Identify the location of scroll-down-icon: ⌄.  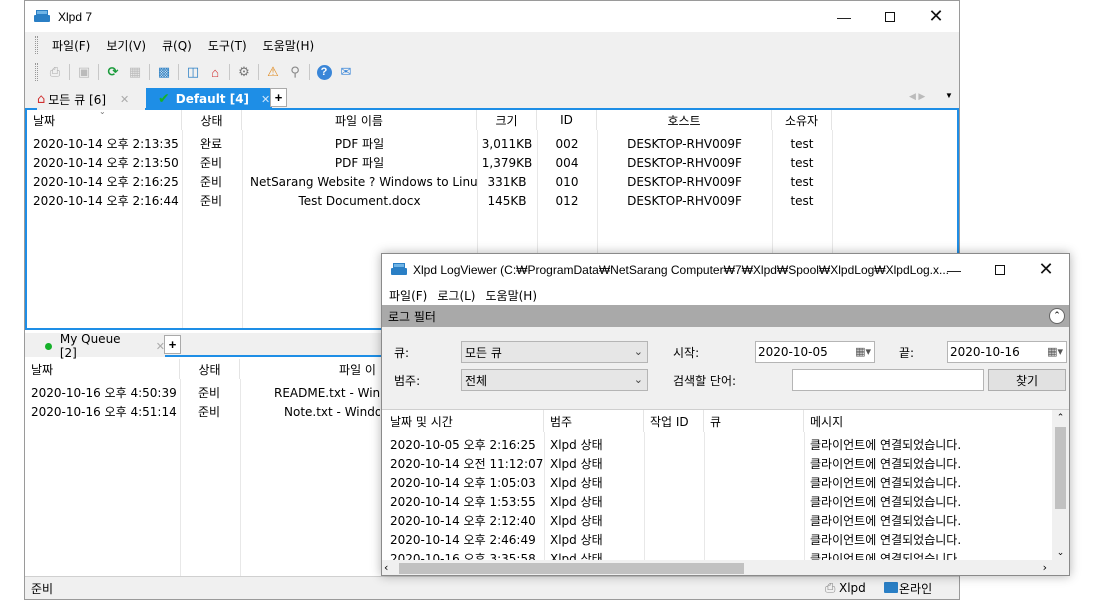
(1060, 553).